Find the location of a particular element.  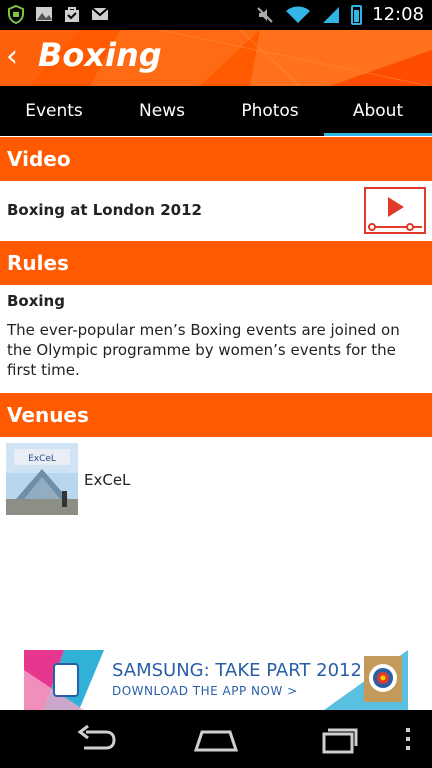

tab-bar: Events News Photos About is located at coordinates (216, 111).